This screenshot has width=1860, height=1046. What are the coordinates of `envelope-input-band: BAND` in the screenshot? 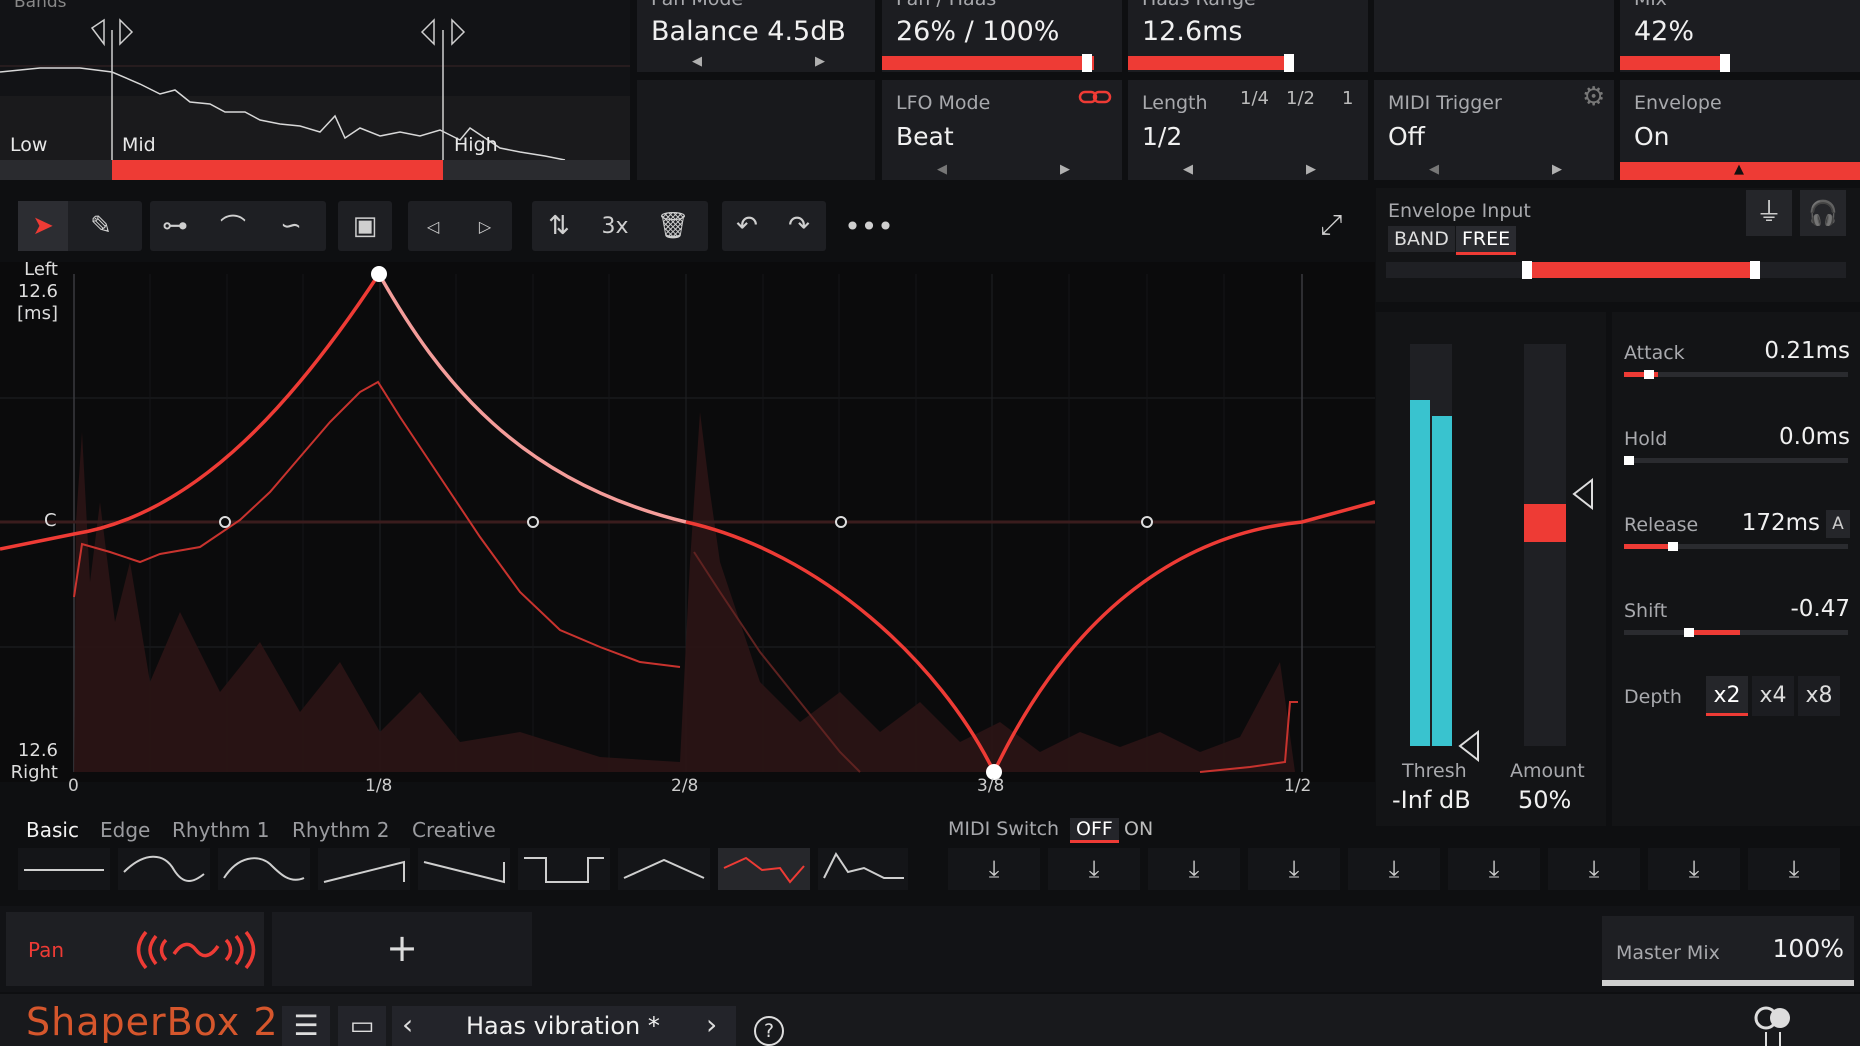 It's located at (1421, 239).